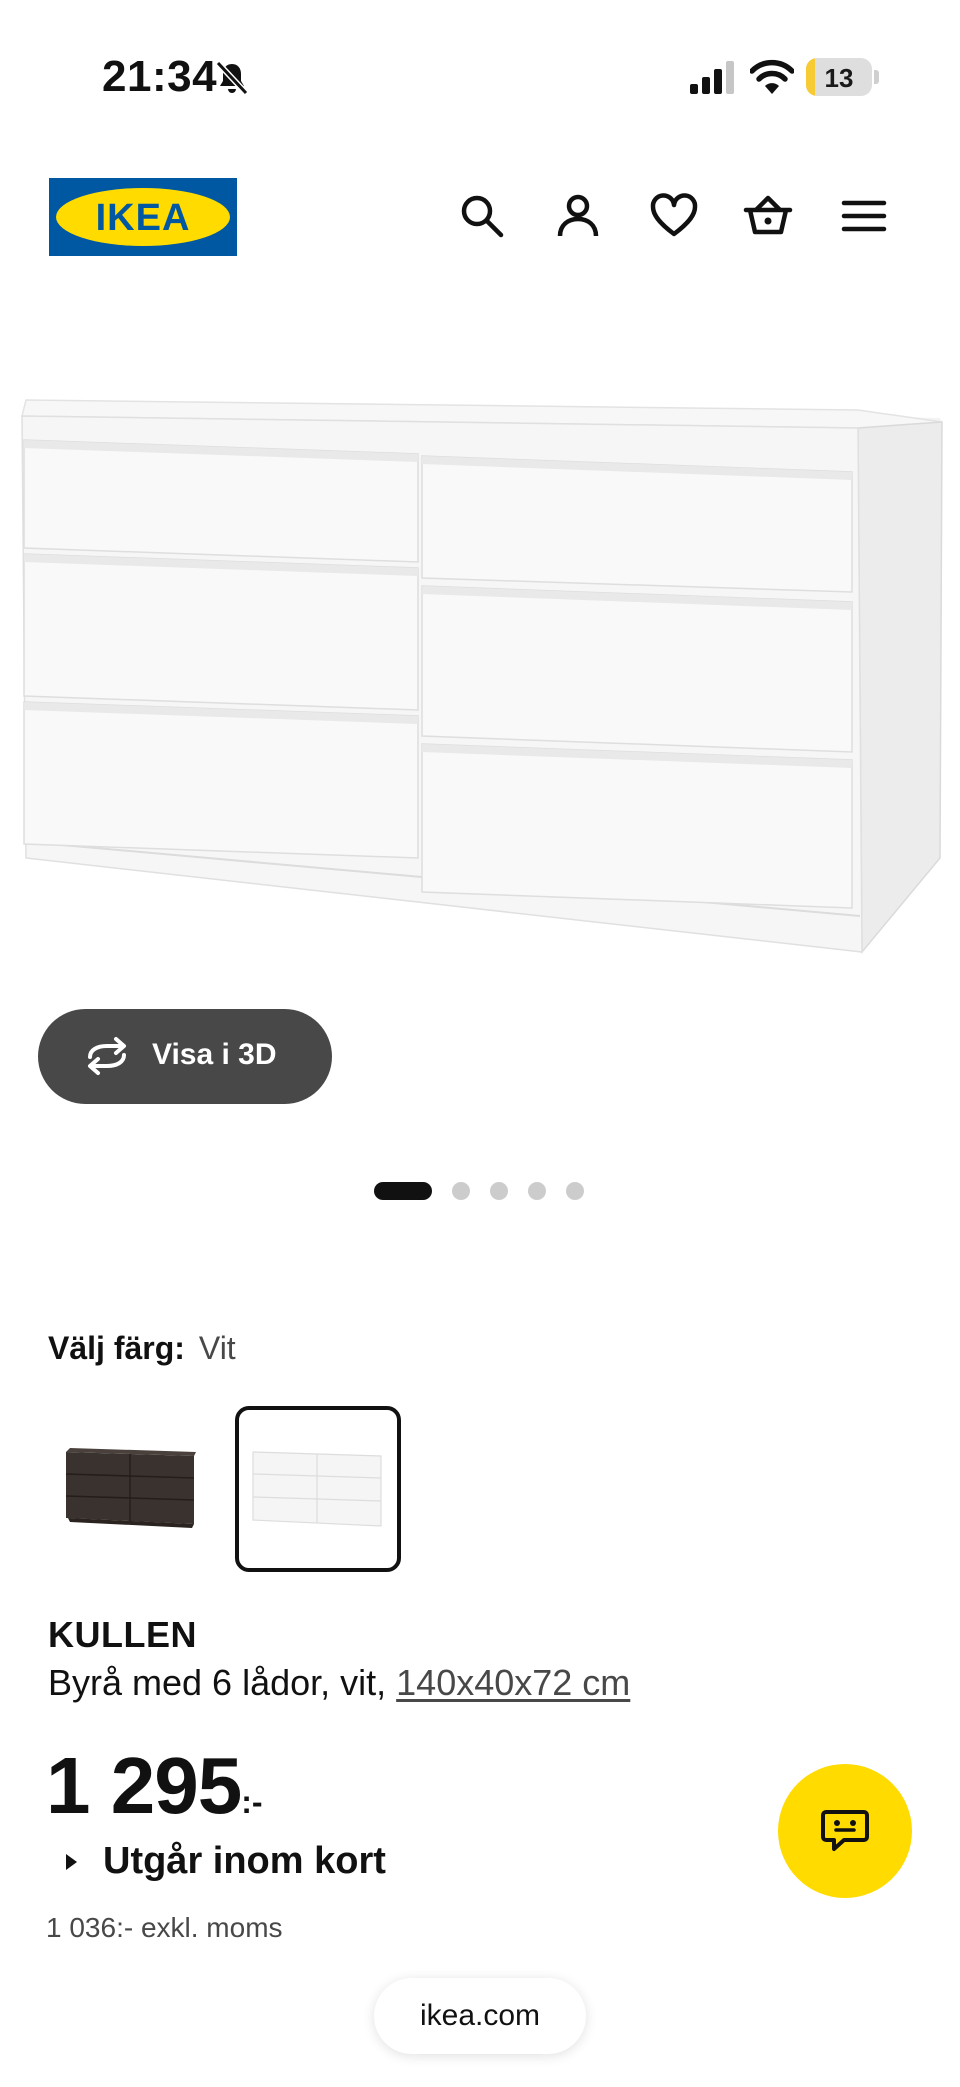 The image size is (960, 2087). I want to click on chat-icon, so click(845, 1830).